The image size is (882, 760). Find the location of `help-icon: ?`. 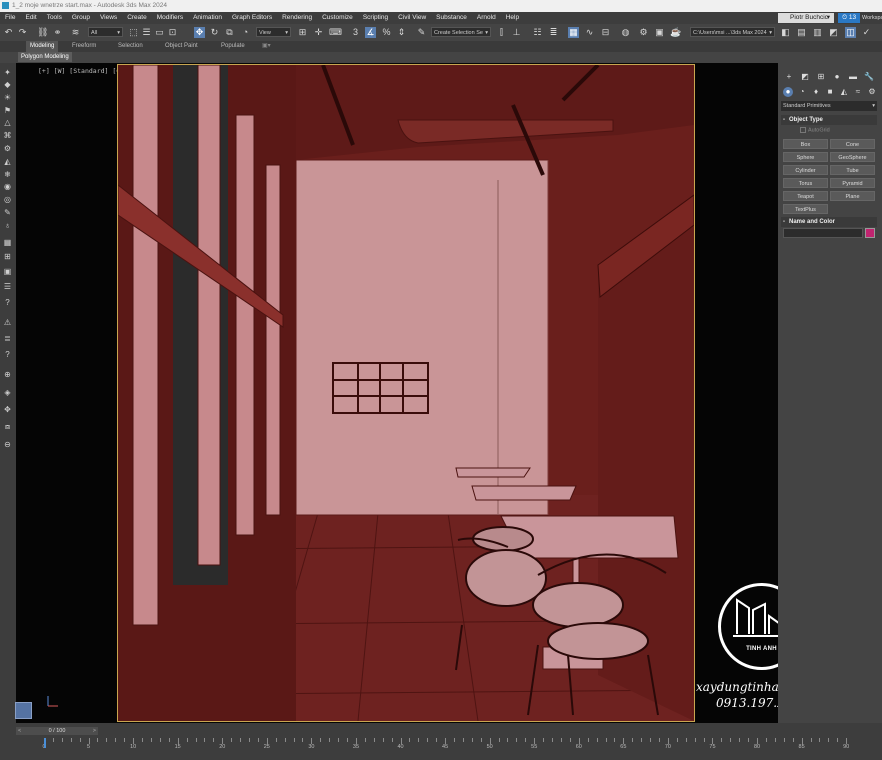

help-icon: ? is located at coordinates (7, 303).